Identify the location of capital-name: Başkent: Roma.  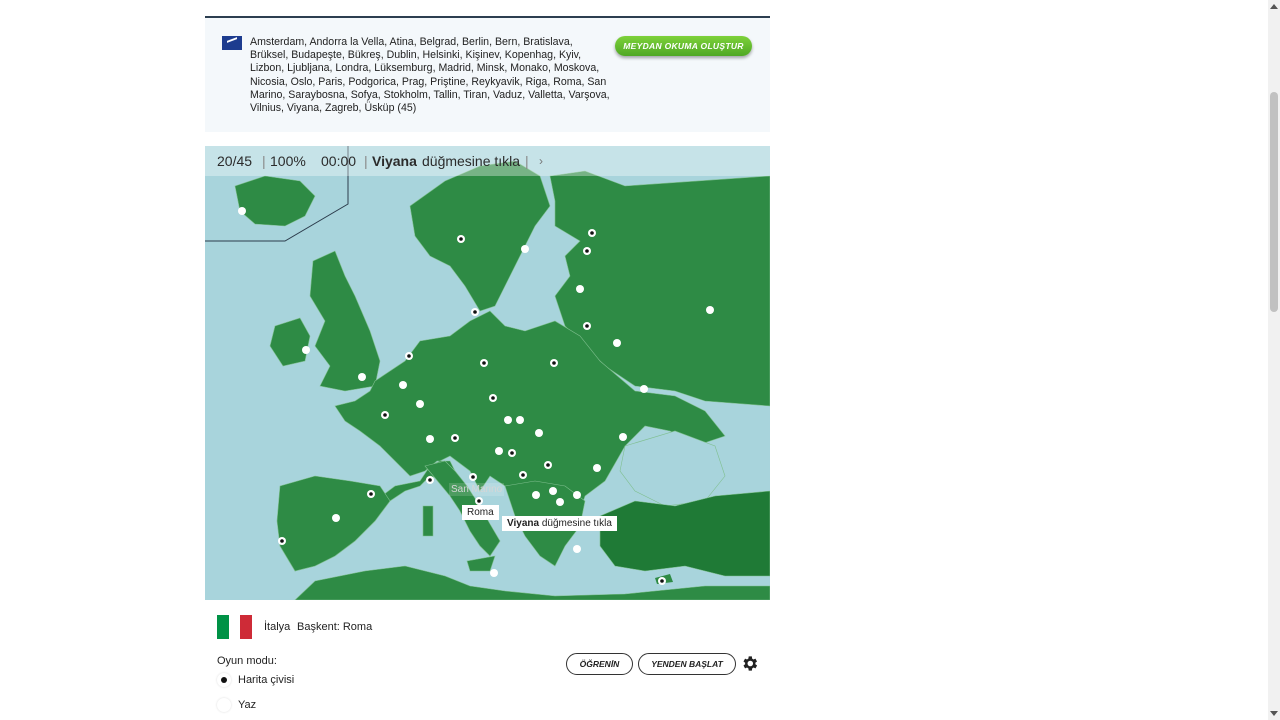
(335, 627).